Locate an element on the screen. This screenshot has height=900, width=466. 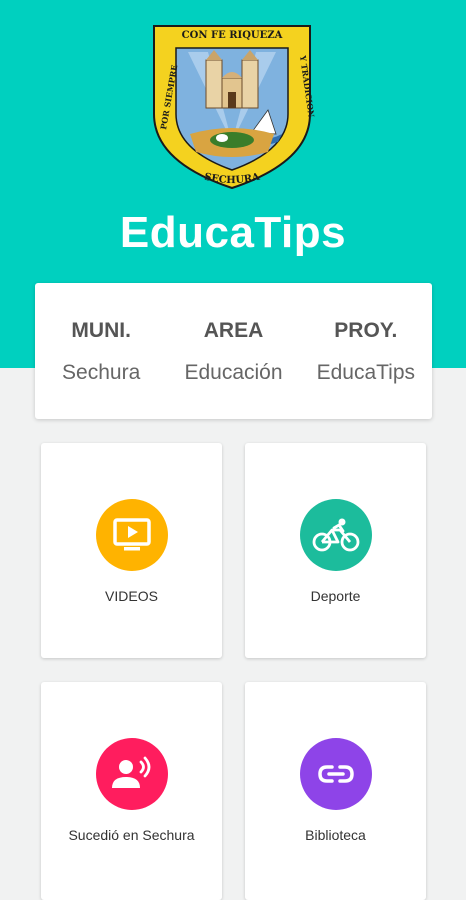
info-heading: AREA is located at coordinates (233, 330).